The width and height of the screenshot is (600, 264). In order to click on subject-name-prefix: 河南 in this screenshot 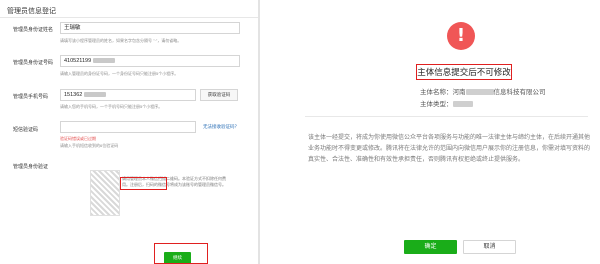, I will do `click(459, 92)`.